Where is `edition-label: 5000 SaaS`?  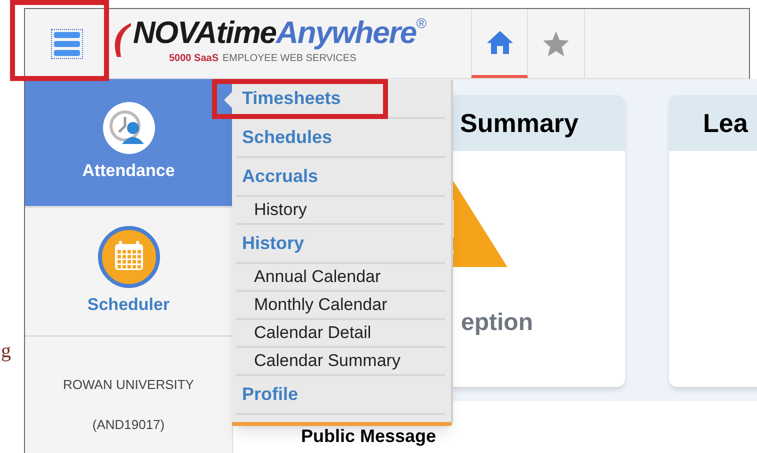 edition-label: 5000 SaaS is located at coordinates (193, 59).